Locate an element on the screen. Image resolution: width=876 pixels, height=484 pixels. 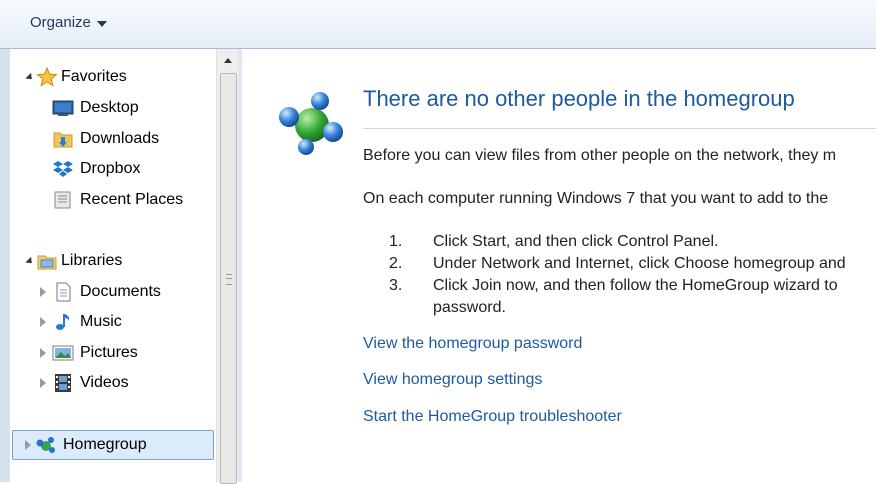
nav-item-label: Recent Places is located at coordinates (132, 199).